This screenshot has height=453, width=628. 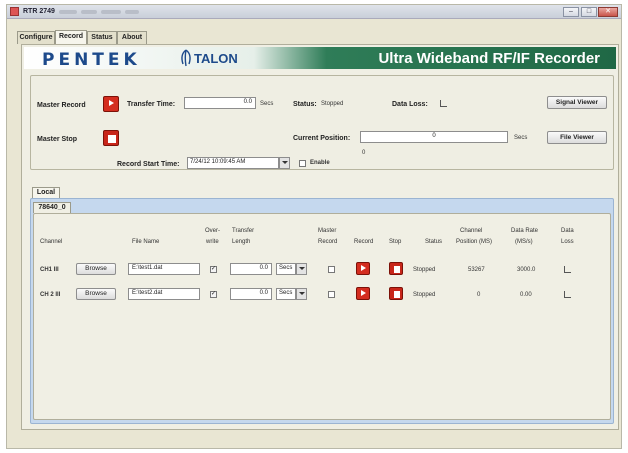 I want to click on title-bar: RTR 2749 – □ ✕, so click(x=314, y=12).